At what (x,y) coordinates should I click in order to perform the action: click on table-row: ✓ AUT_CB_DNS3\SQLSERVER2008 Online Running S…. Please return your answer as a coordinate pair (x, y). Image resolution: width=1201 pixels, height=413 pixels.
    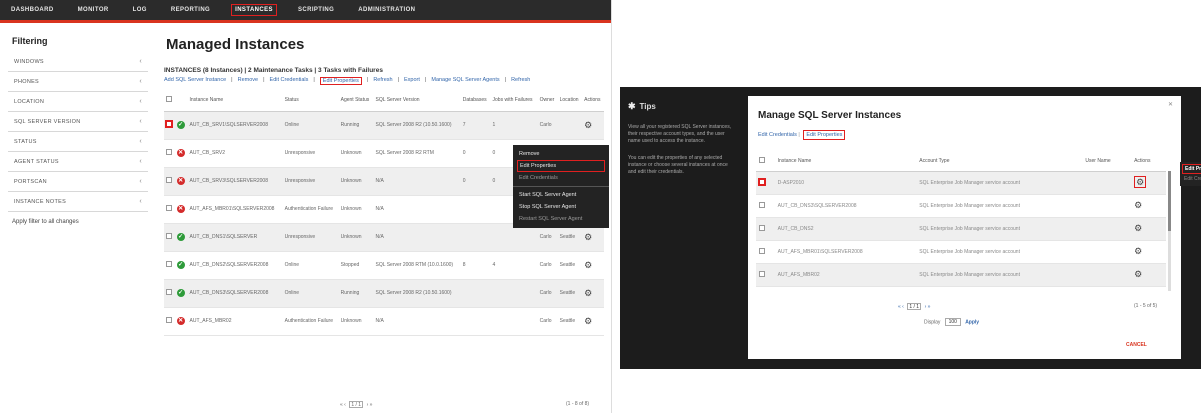
    Looking at the image, I should click on (384, 293).